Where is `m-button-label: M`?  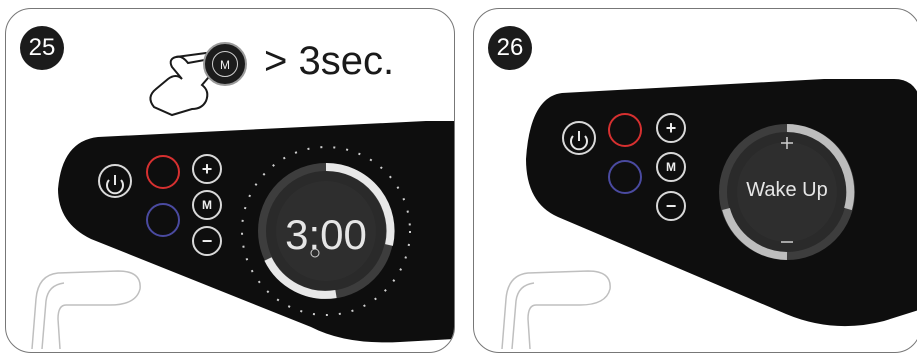 m-button-label: M is located at coordinates (225, 64).